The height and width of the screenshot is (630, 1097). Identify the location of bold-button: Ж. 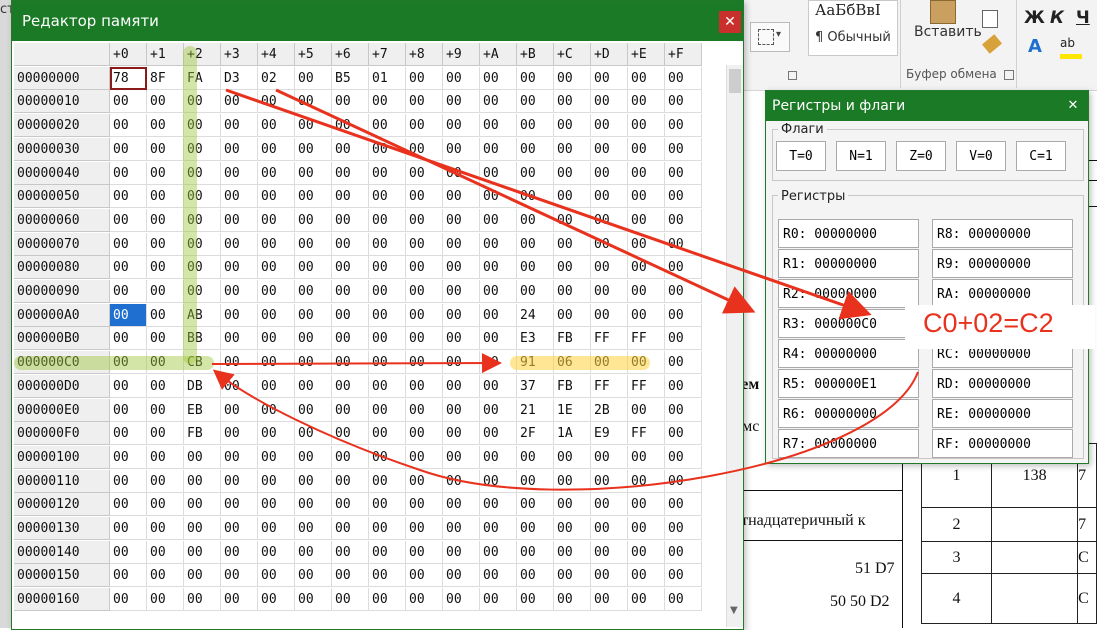
(1034, 18).